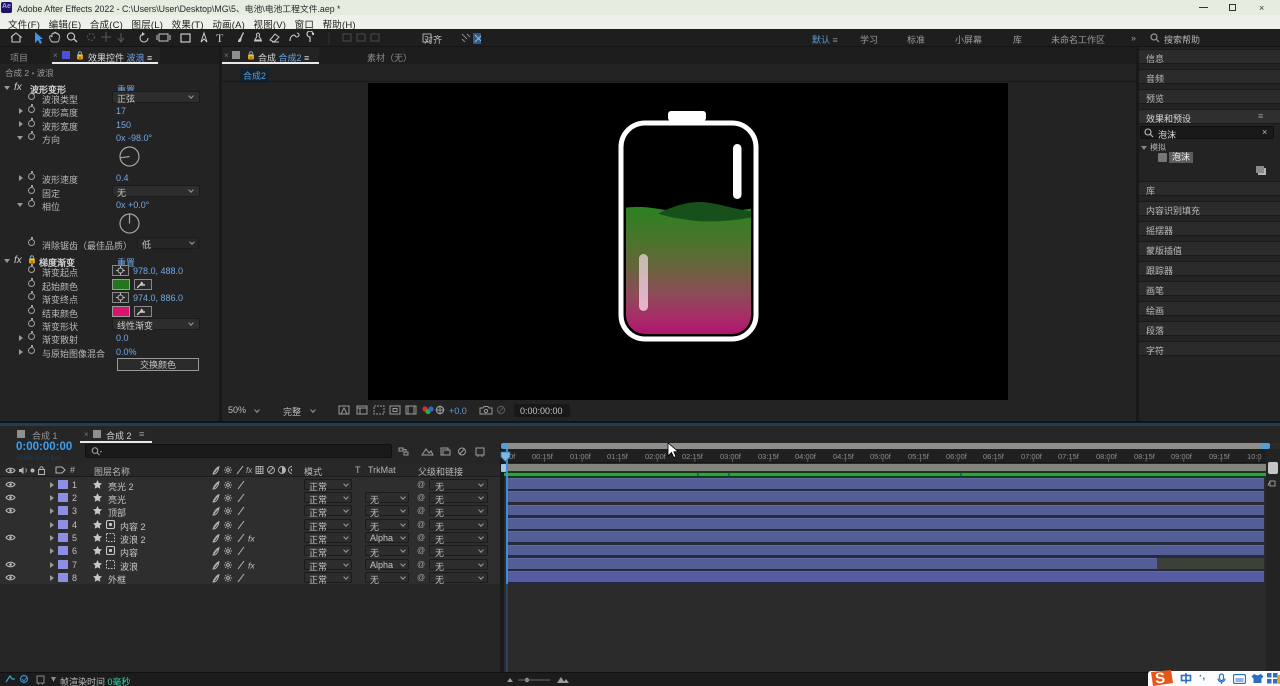  What do you see at coordinates (220, 38) in the screenshot?
I see `svg-text: T` at bounding box center [220, 38].